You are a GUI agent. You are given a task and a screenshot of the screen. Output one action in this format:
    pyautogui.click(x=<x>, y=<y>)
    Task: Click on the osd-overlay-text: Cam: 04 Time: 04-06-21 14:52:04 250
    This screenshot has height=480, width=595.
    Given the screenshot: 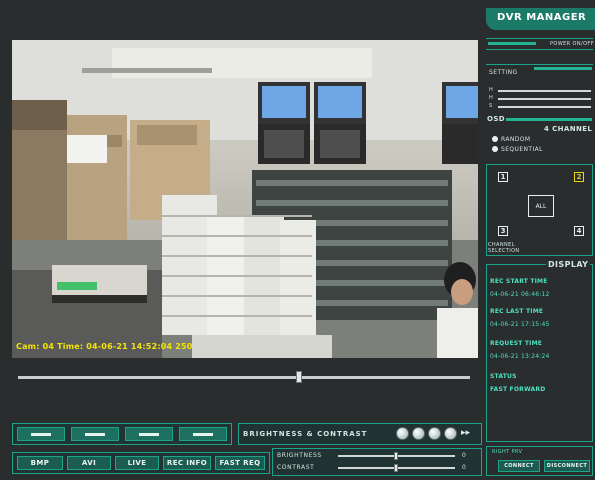 What is the action you would take?
    pyautogui.click(x=104, y=346)
    